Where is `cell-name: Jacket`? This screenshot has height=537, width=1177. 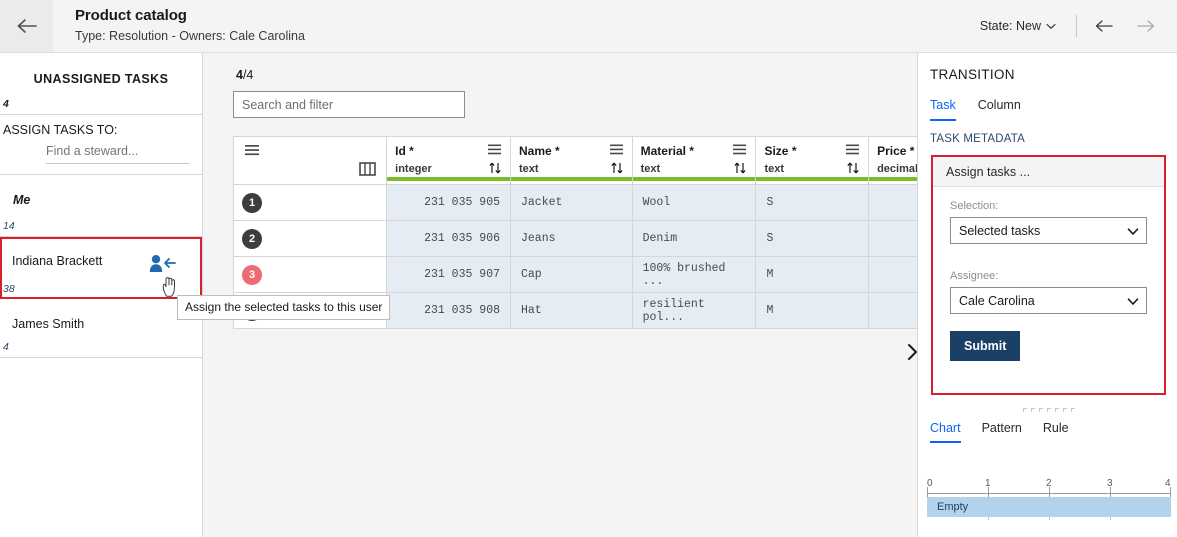
cell-name: Jacket is located at coordinates (571, 202).